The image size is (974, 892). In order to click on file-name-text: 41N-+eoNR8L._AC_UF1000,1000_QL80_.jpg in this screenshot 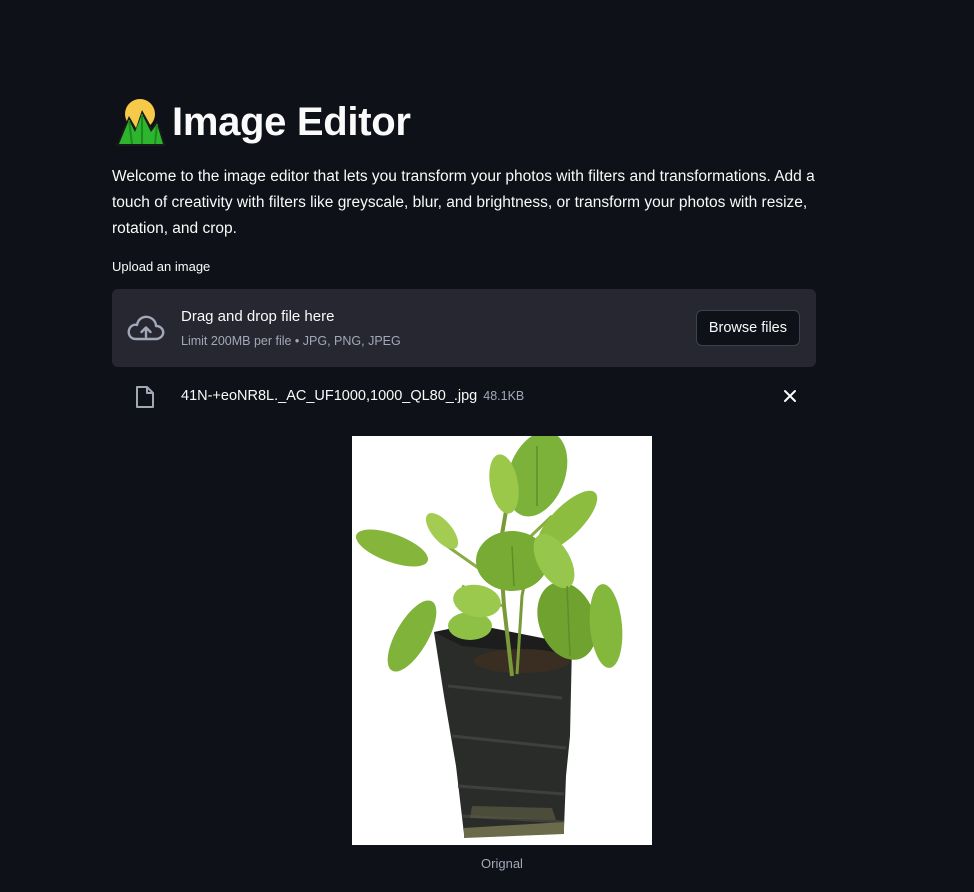, I will do `click(329, 396)`.